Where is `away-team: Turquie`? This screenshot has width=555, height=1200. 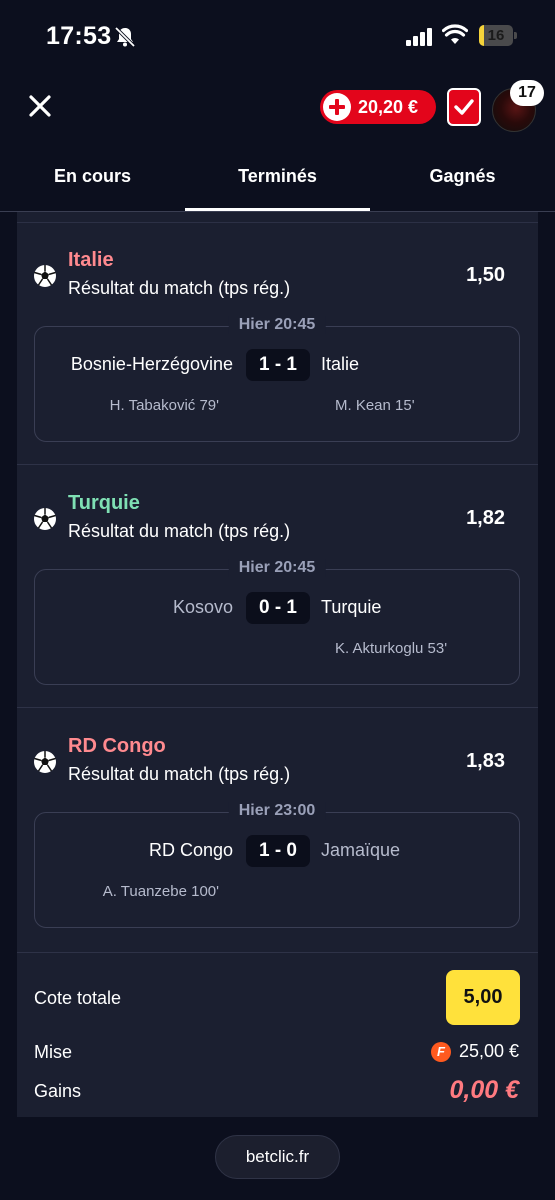
away-team: Turquie is located at coordinates (351, 607).